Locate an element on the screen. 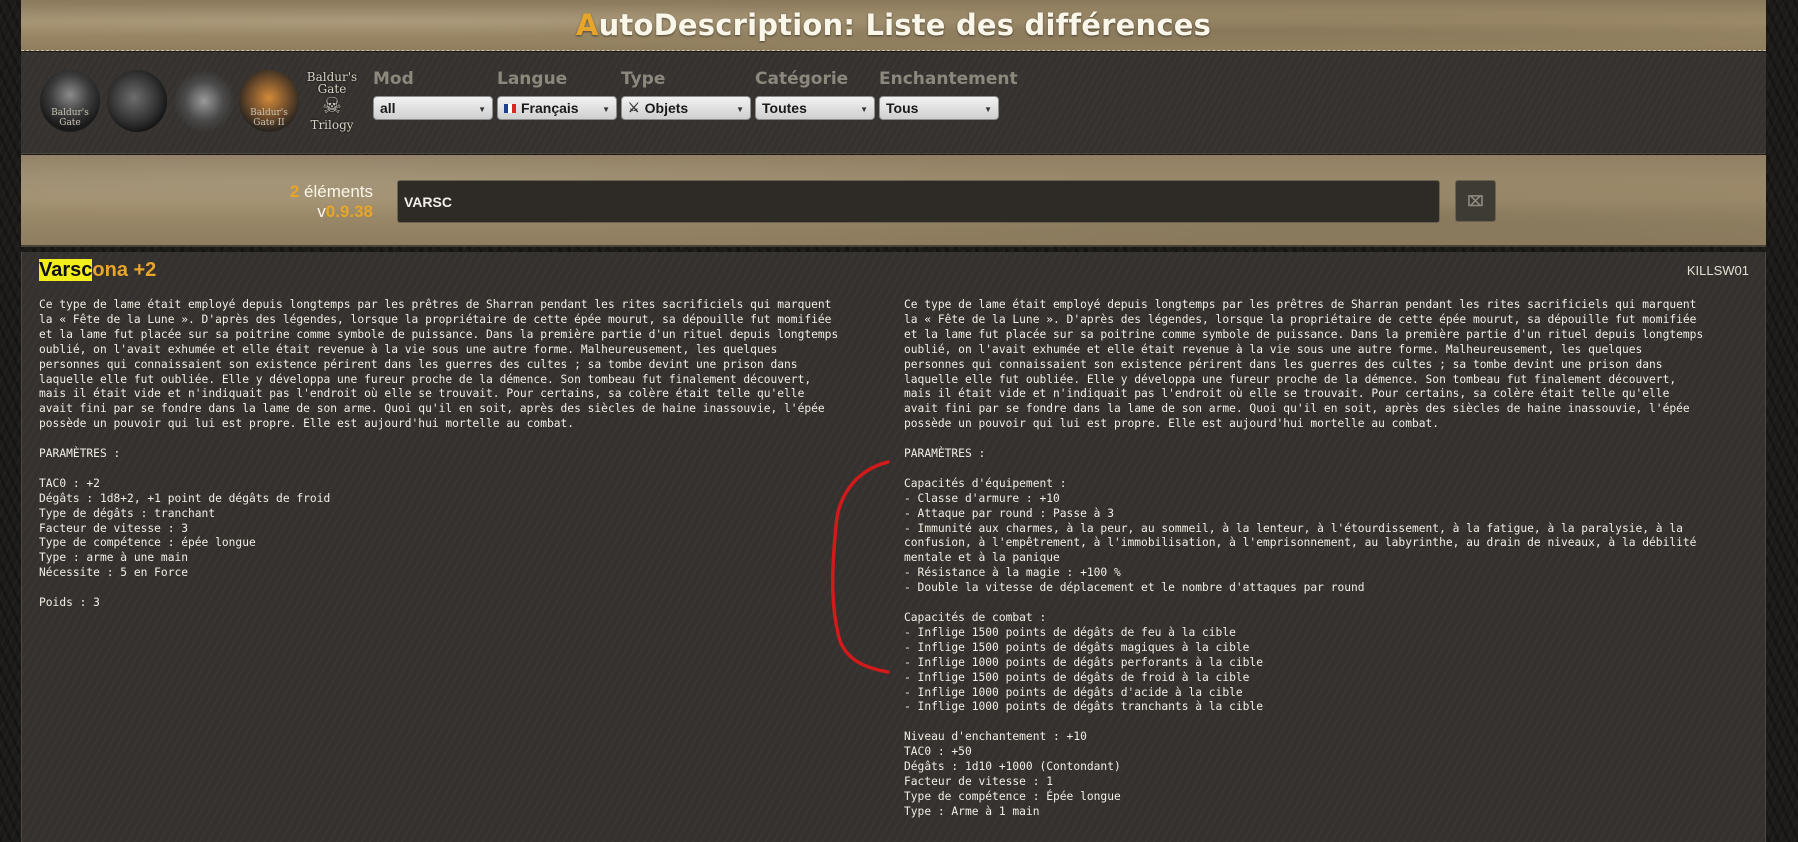  right-description-line: Facteur de vitesse : 1 is located at coordinates (979, 781).